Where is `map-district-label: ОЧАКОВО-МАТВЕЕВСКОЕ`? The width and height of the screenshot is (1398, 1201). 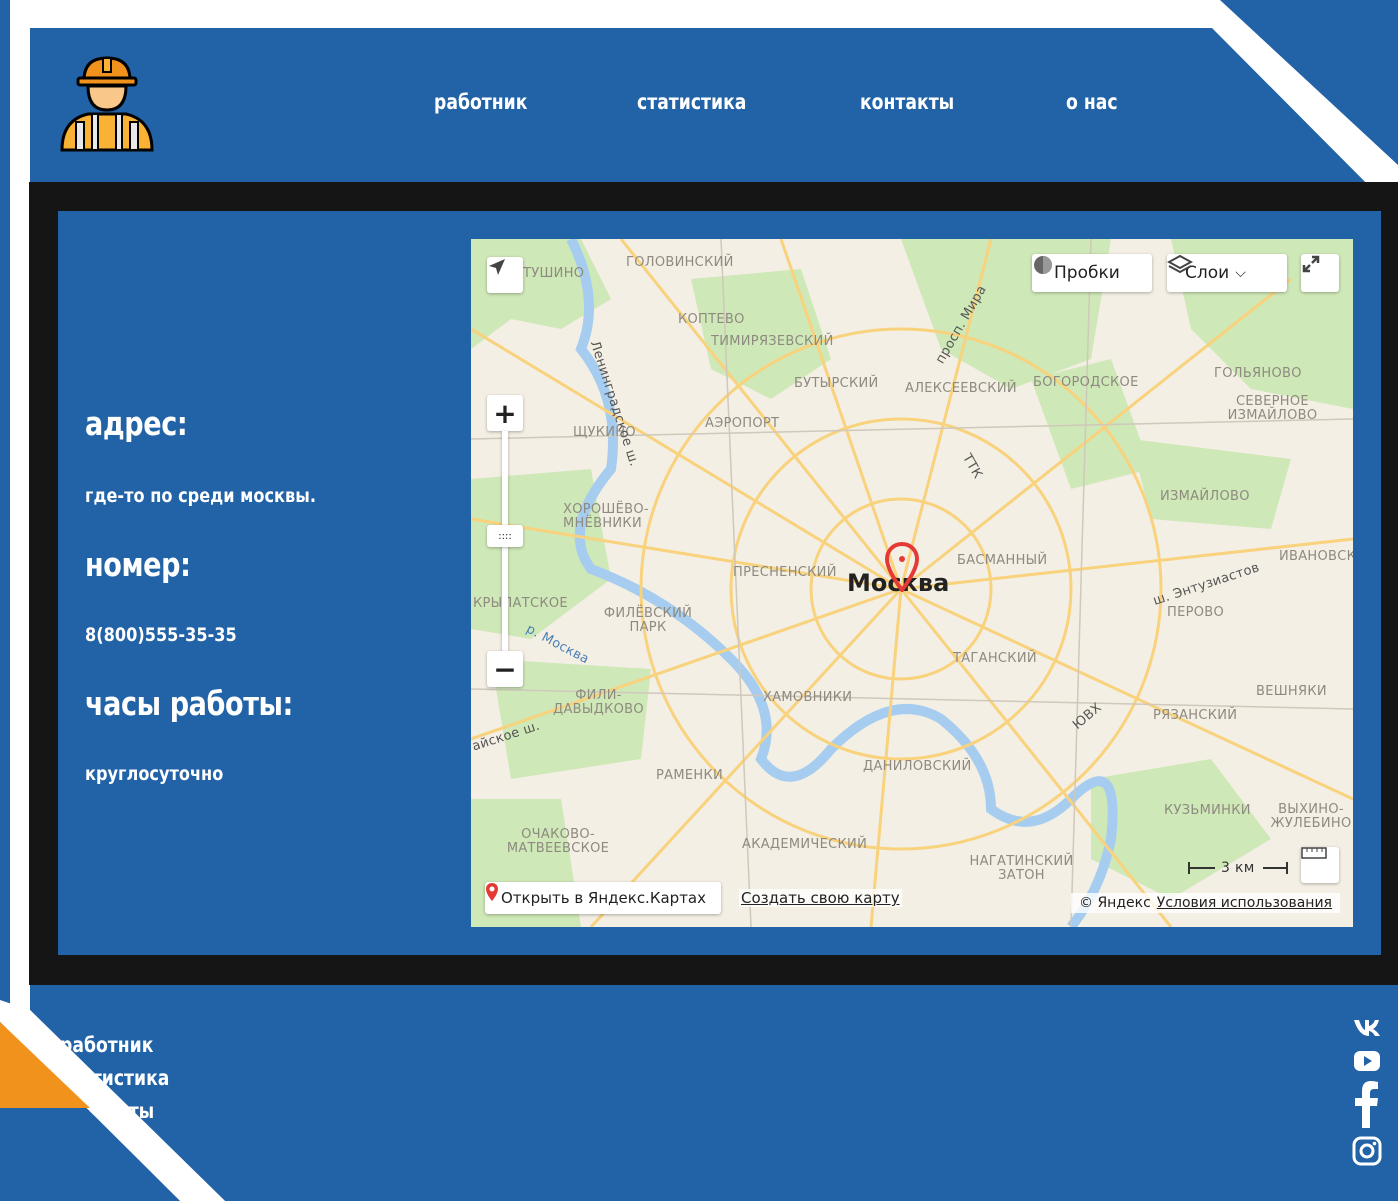
map-district-label: ОЧАКОВО-МАТВЕЕВСКОЕ is located at coordinates (558, 841).